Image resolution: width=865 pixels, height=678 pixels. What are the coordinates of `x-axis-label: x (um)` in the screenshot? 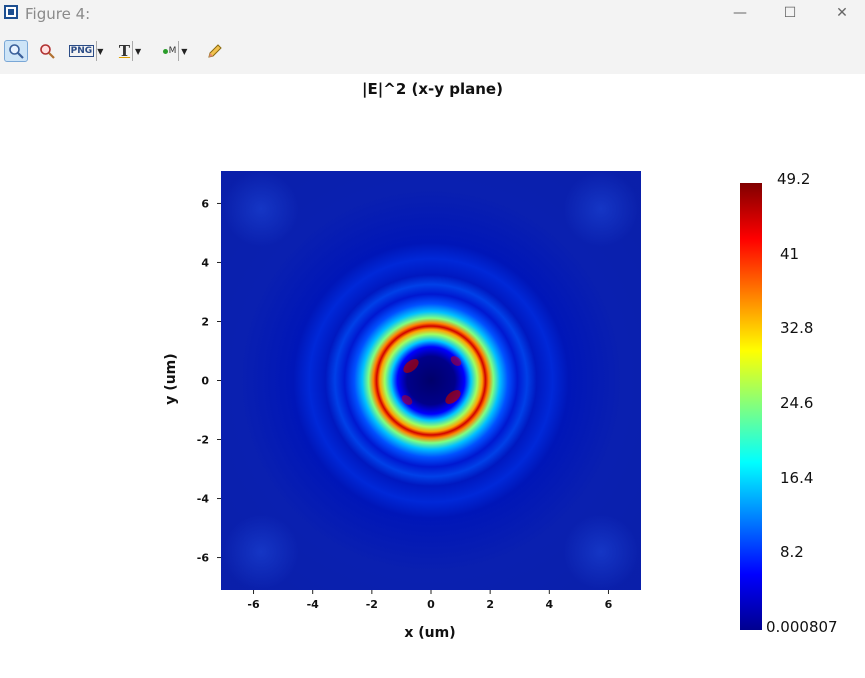 It's located at (430, 633).